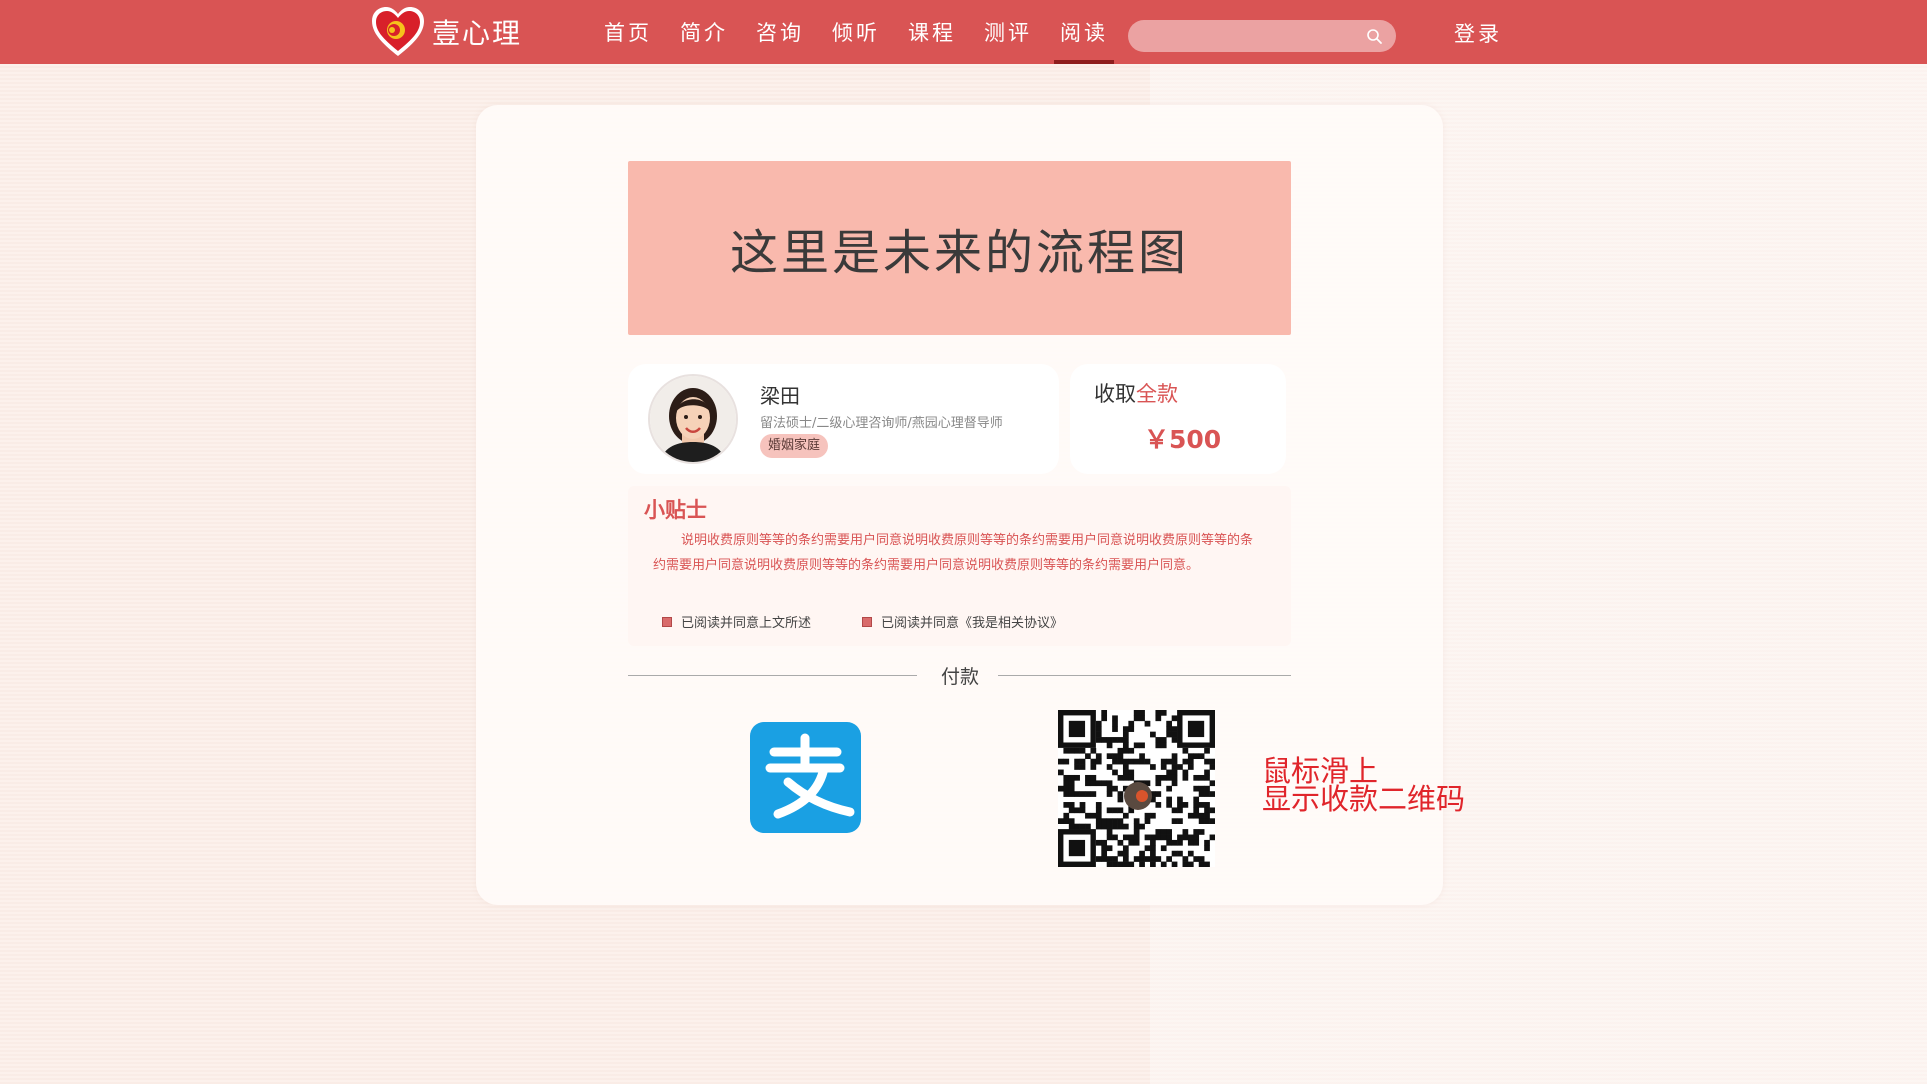  I want to click on agree-terms-checkbox: 已阅读并同意上文所述, so click(736, 621).